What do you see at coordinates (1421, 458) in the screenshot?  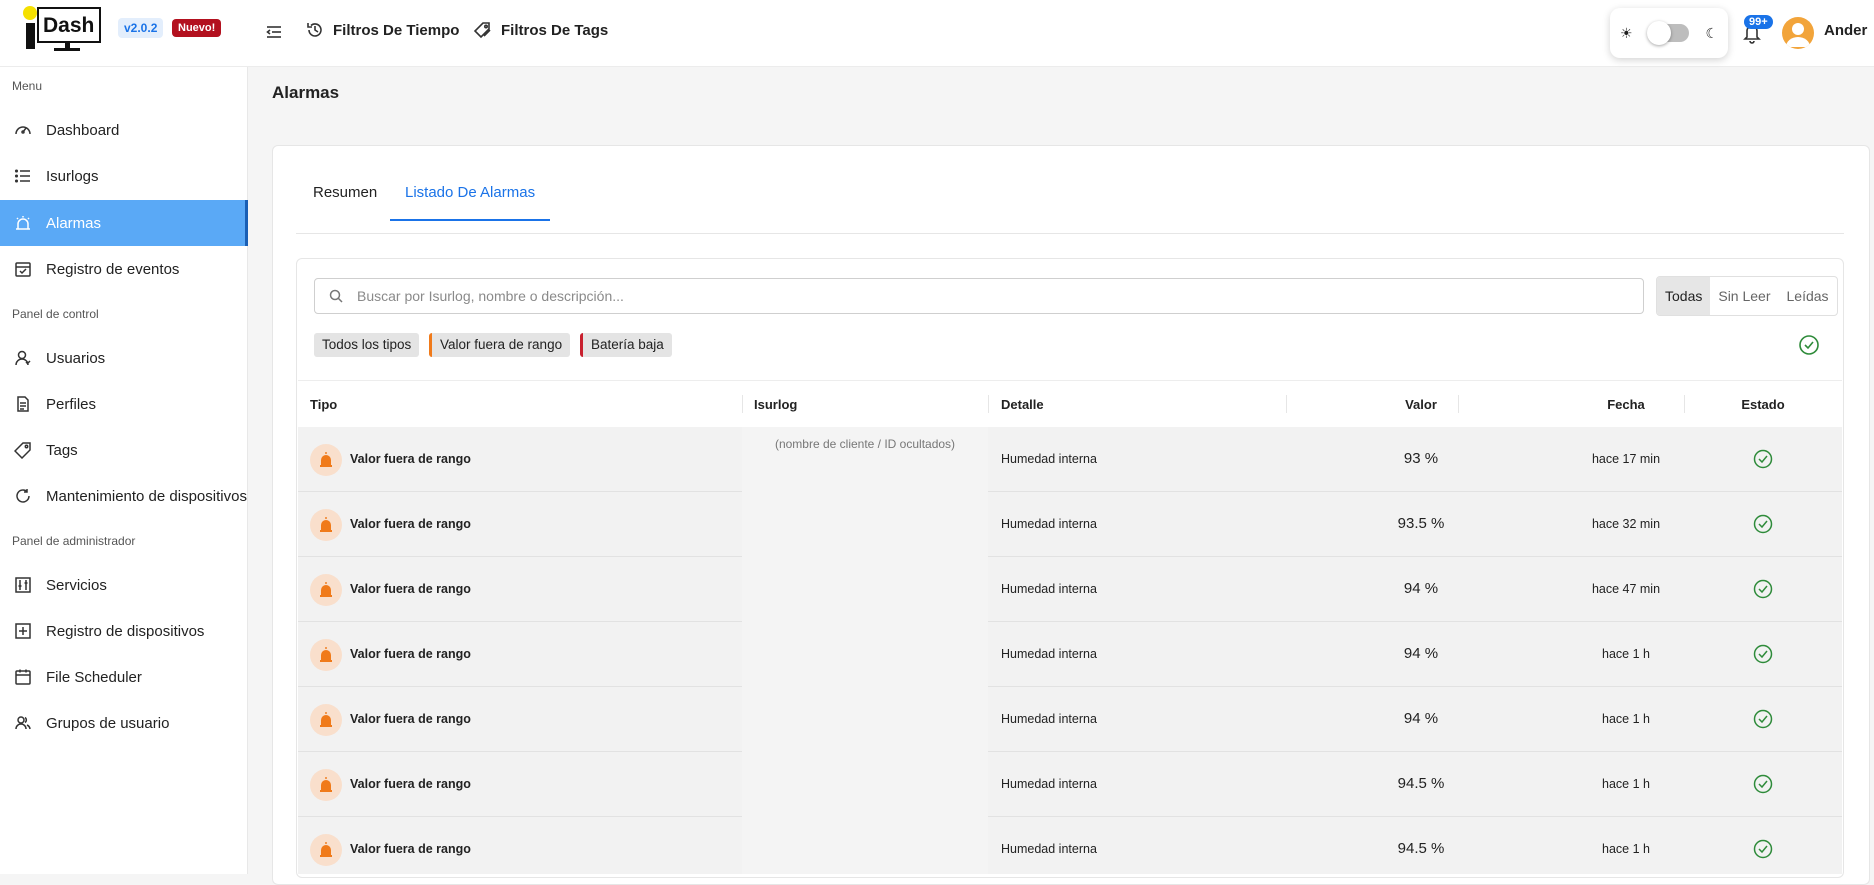 I see `alarm-value: 93 %` at bounding box center [1421, 458].